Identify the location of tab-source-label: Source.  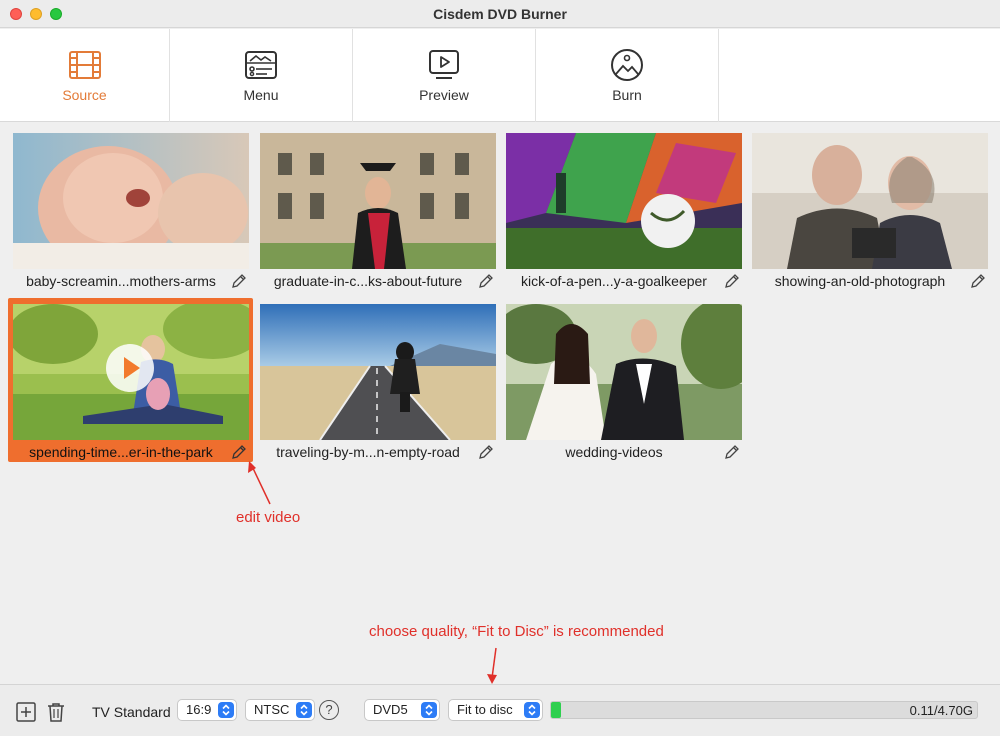
(84, 95).